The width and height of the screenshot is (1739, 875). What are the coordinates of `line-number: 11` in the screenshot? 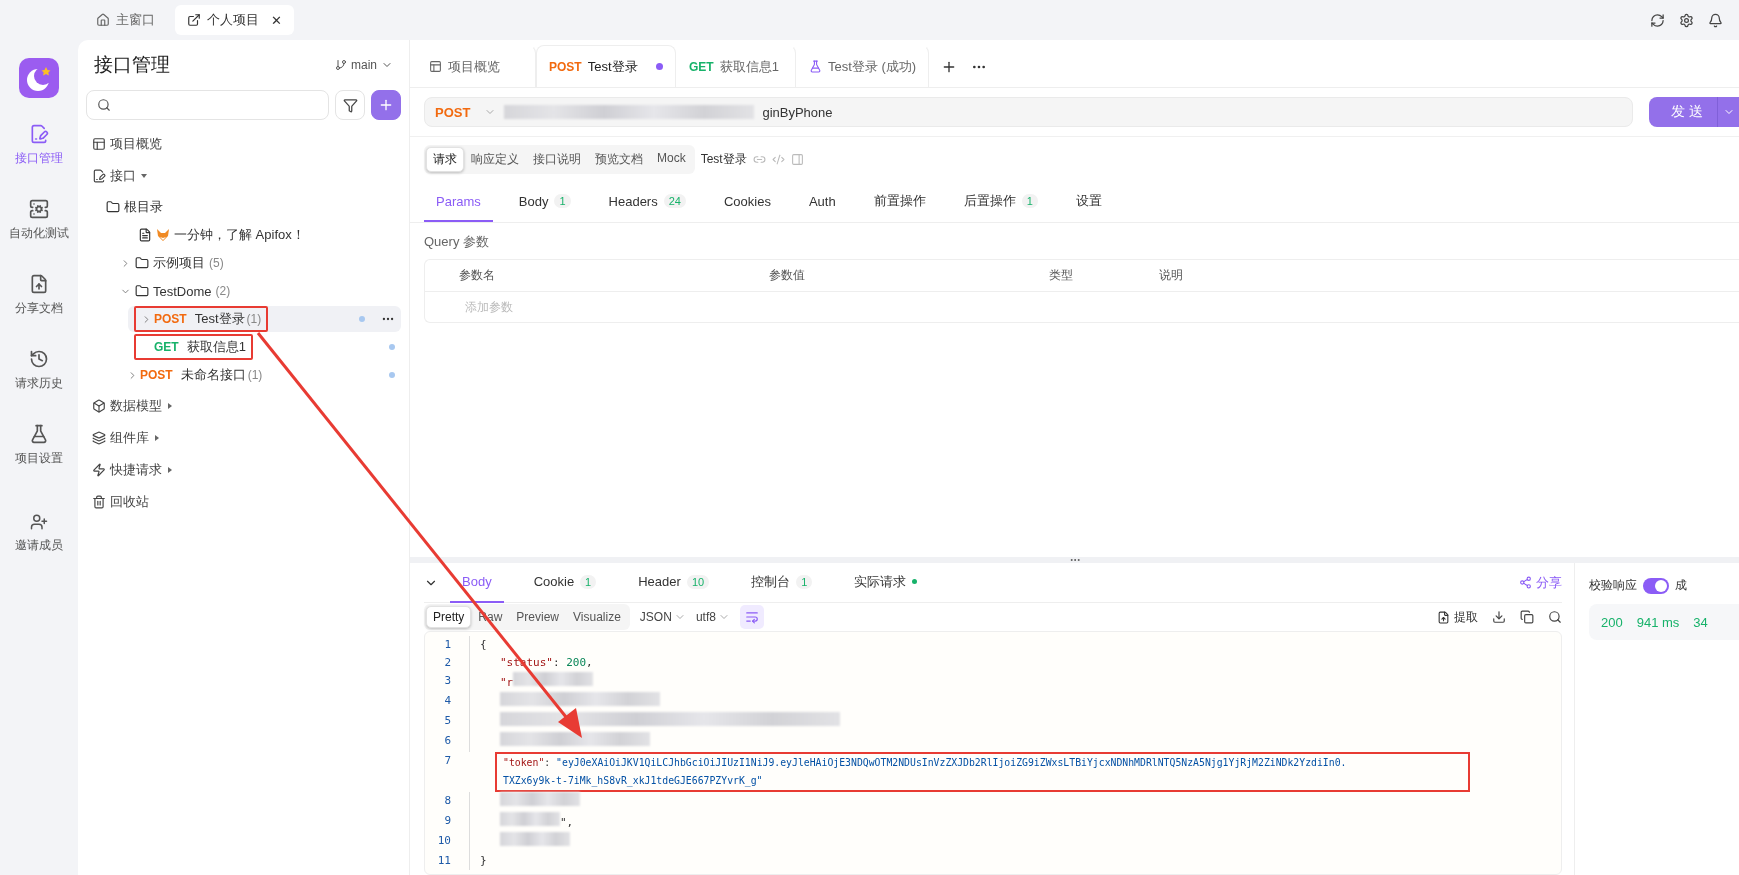 It's located at (444, 861).